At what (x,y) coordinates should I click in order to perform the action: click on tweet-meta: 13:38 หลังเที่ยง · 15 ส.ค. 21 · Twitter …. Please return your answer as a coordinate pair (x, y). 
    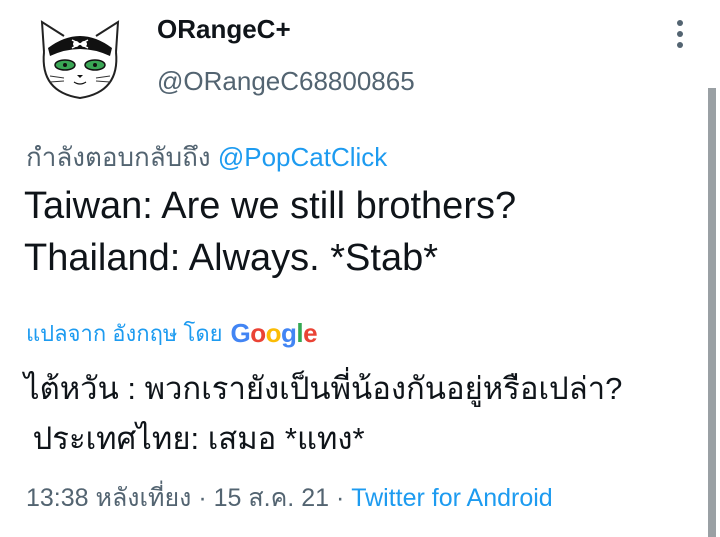
    Looking at the image, I should click on (289, 498).